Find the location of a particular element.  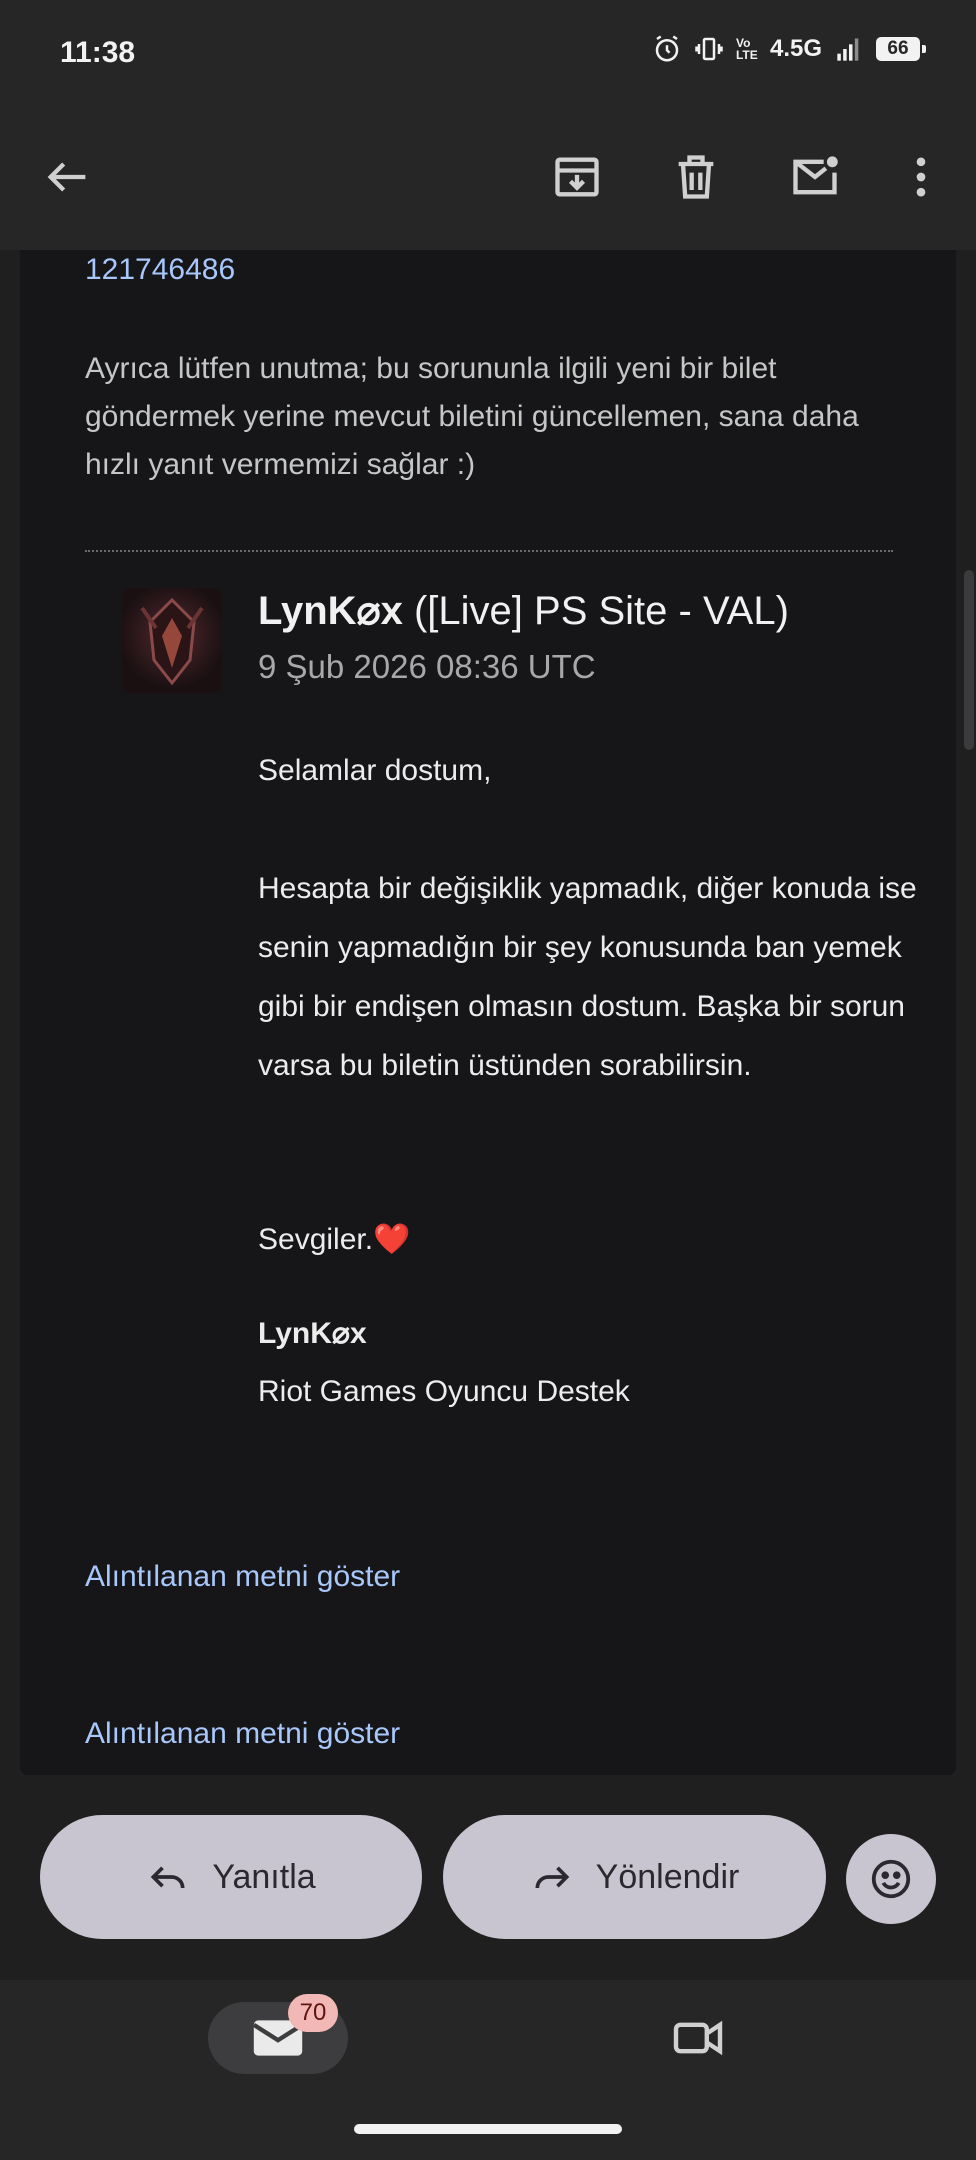

archive-button is located at coordinates (577, 177).